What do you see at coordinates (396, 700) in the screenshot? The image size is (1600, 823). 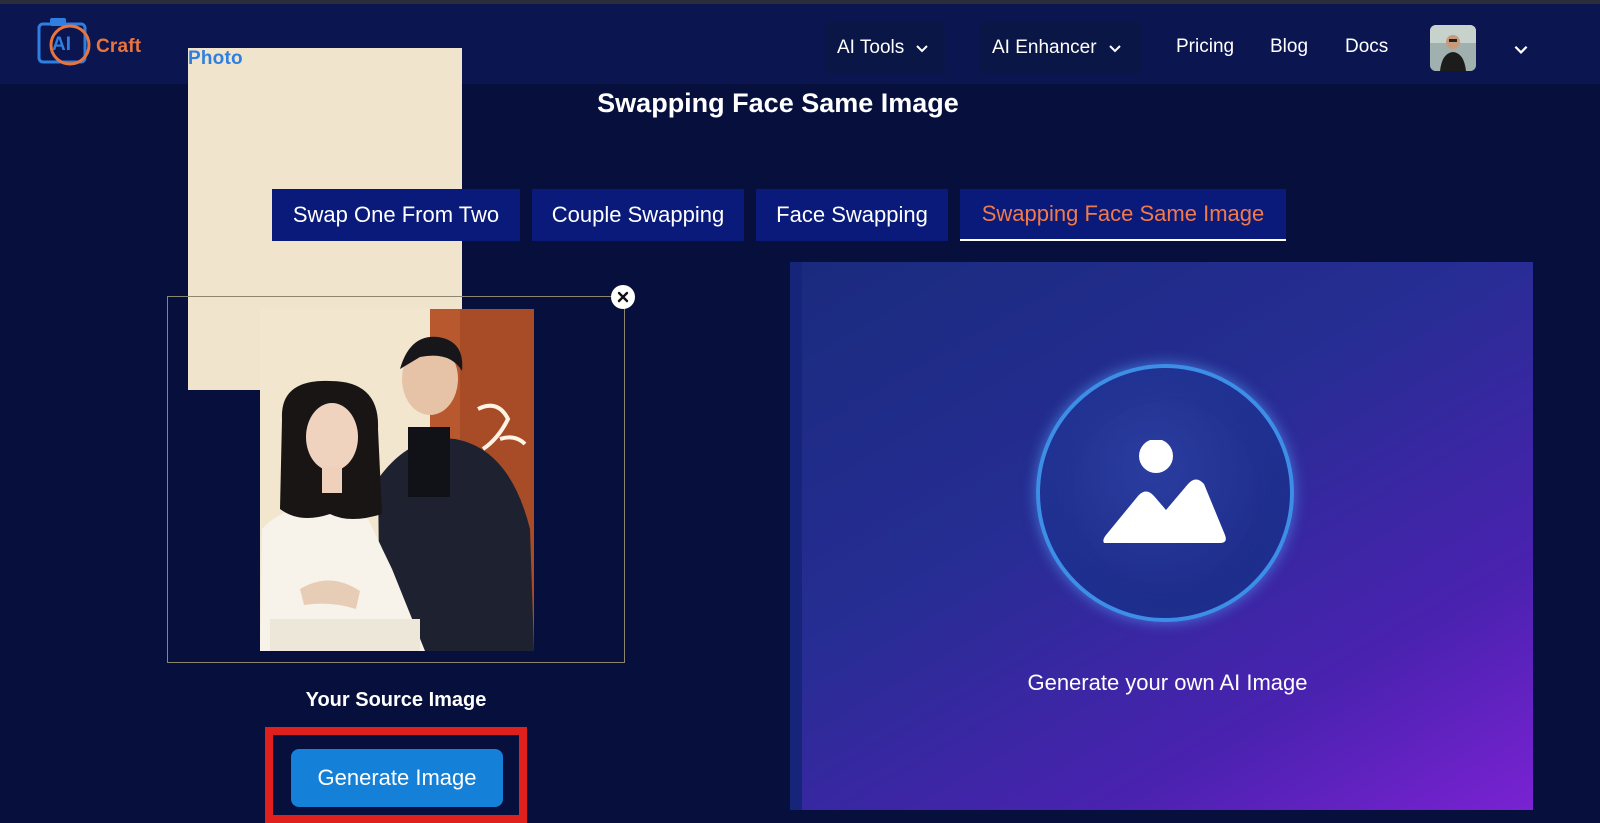 I see `source-image-label: Your Source Image` at bounding box center [396, 700].